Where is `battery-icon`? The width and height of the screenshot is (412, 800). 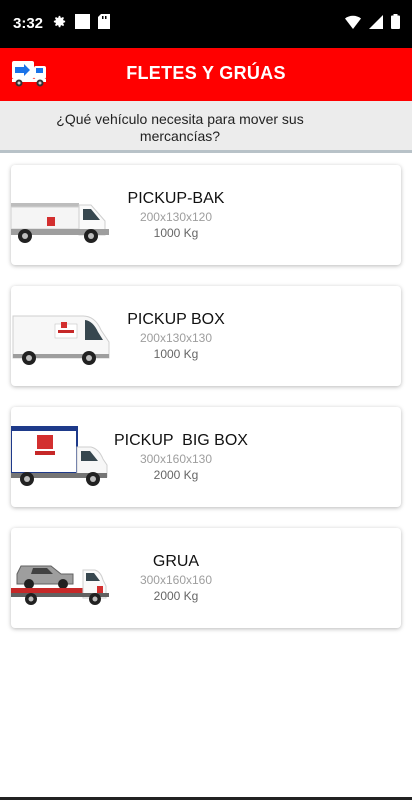
battery-icon is located at coordinates (395, 24).